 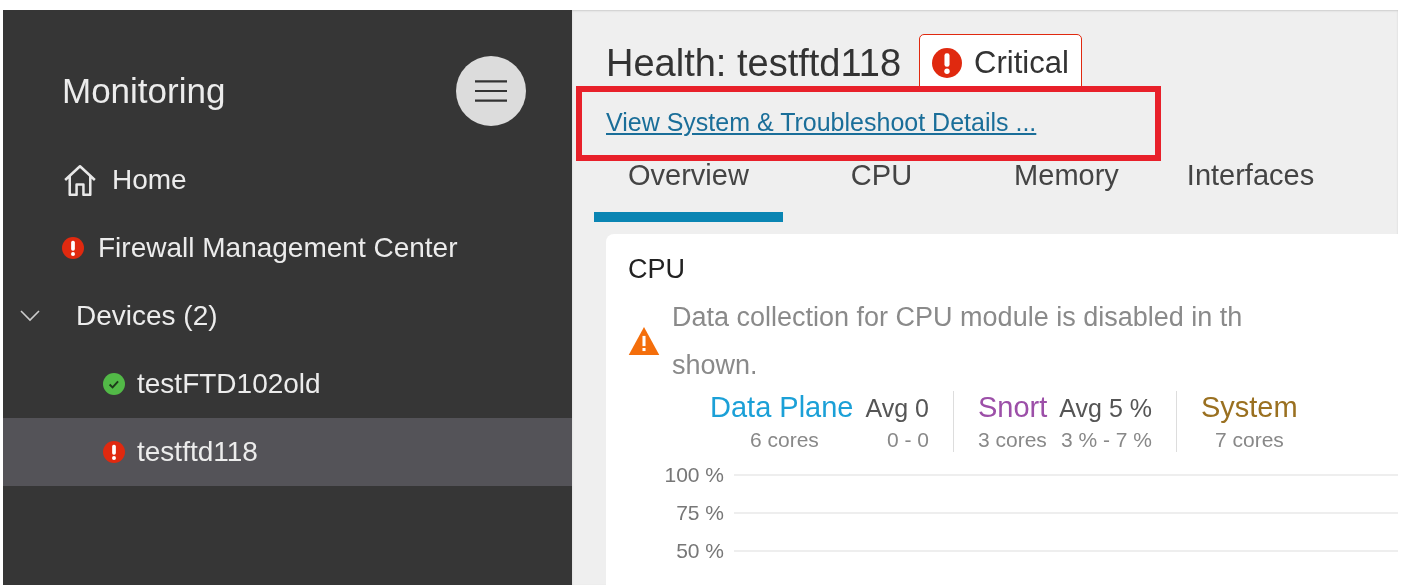 What do you see at coordinates (699, 551) in the screenshot?
I see `axis-label: 50 %` at bounding box center [699, 551].